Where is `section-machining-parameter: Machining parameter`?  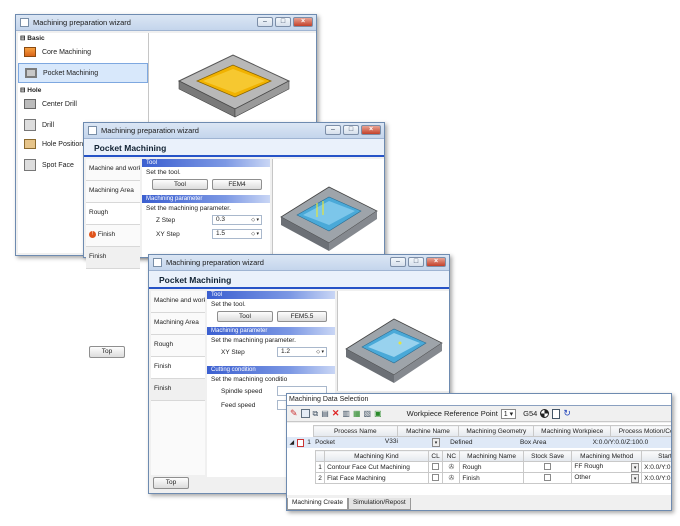
section-machining-parameter: Machining parameter is located at coordinates (206, 199).